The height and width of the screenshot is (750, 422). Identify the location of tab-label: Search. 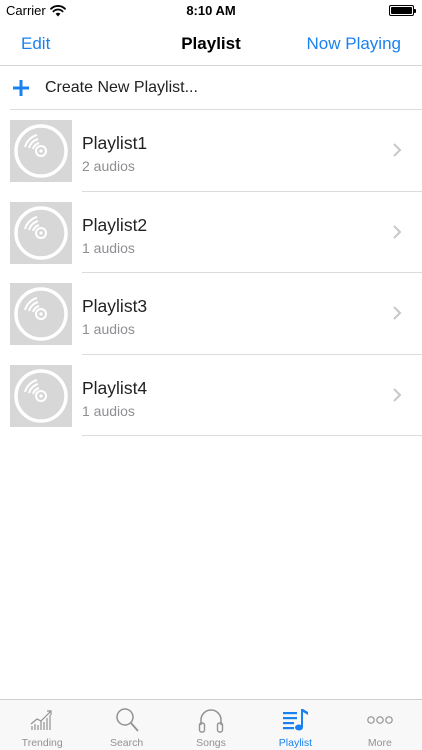
(126, 743).